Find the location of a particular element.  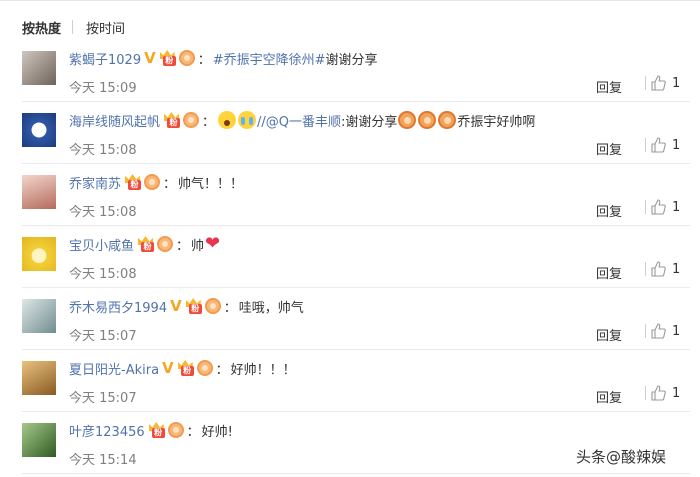

username-link: 叶彦123456 is located at coordinates (107, 430).